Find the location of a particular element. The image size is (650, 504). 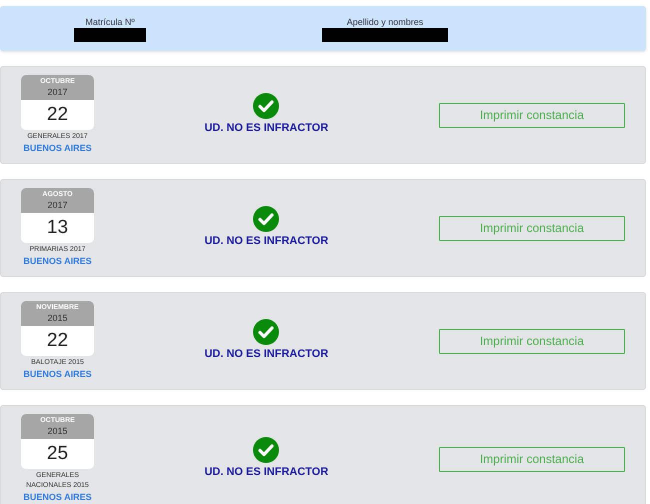

day-label: 13 is located at coordinates (58, 228).